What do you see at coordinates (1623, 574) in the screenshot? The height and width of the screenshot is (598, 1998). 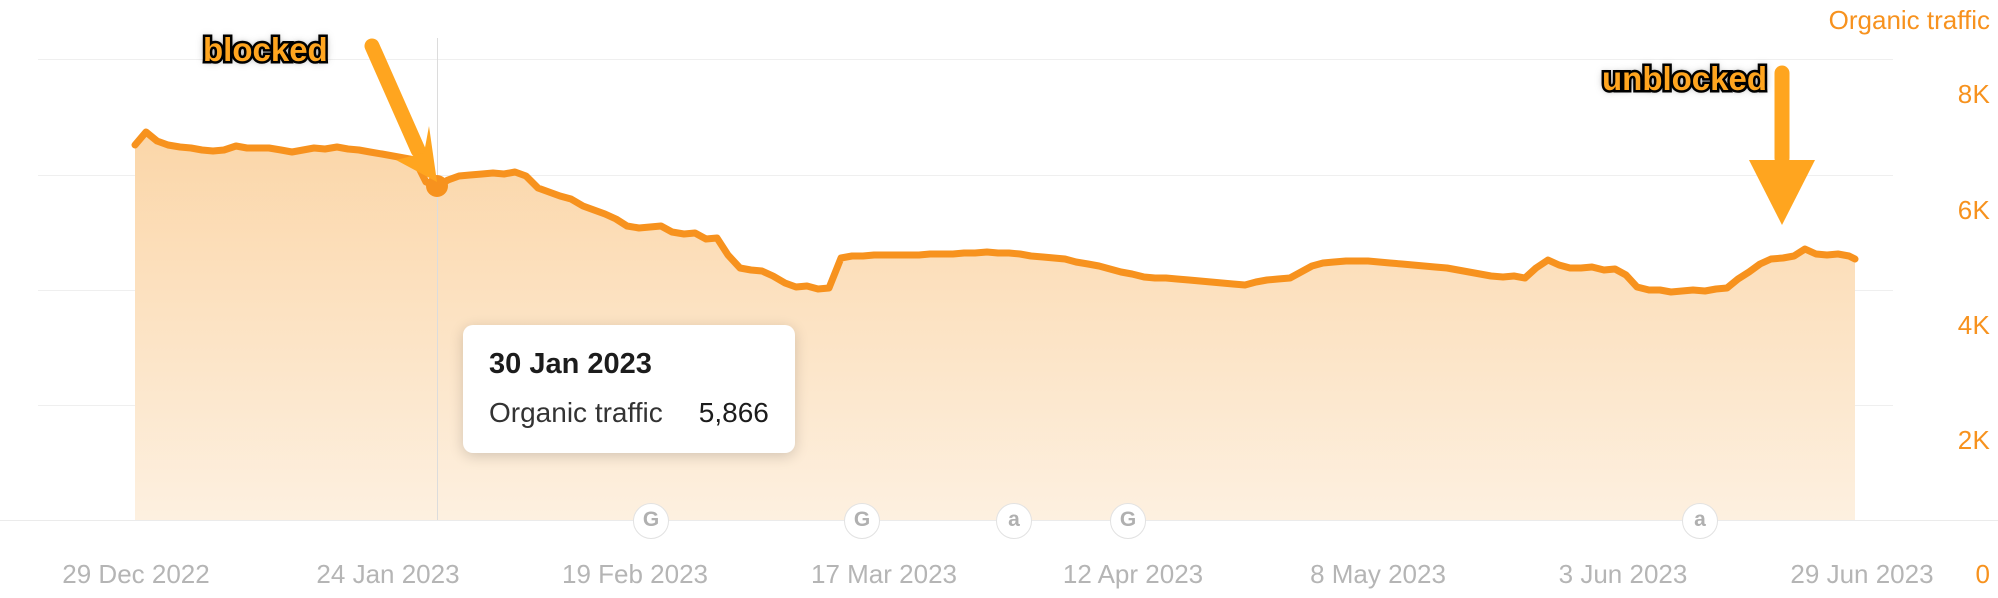 I see `x-tick-6: 3 Jun 2023` at bounding box center [1623, 574].